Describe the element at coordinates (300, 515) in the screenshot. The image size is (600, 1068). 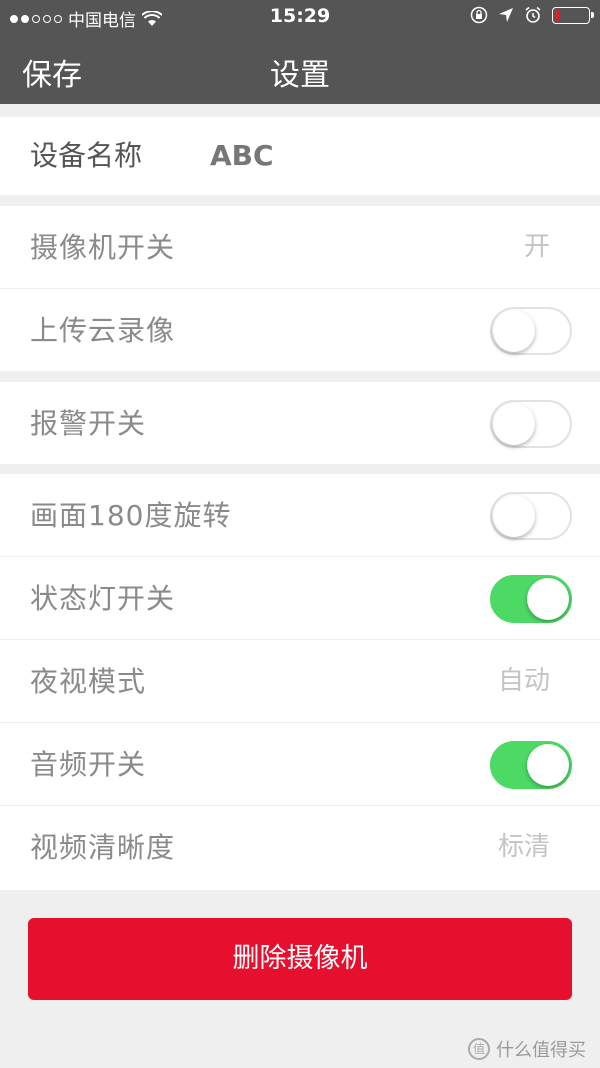
I see `rotate-180-row: 画面180度旋转` at that location.